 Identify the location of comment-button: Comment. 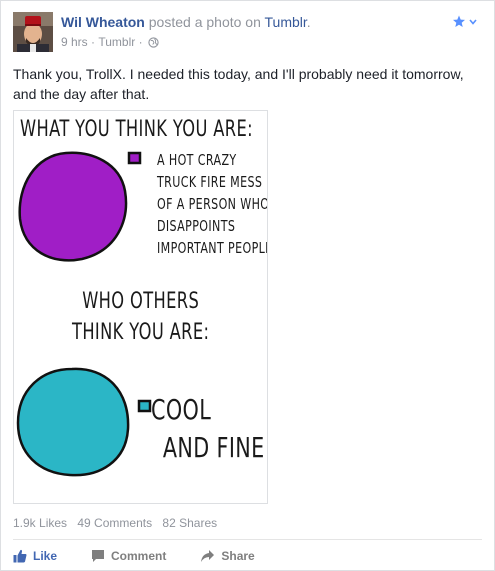
(128, 556).